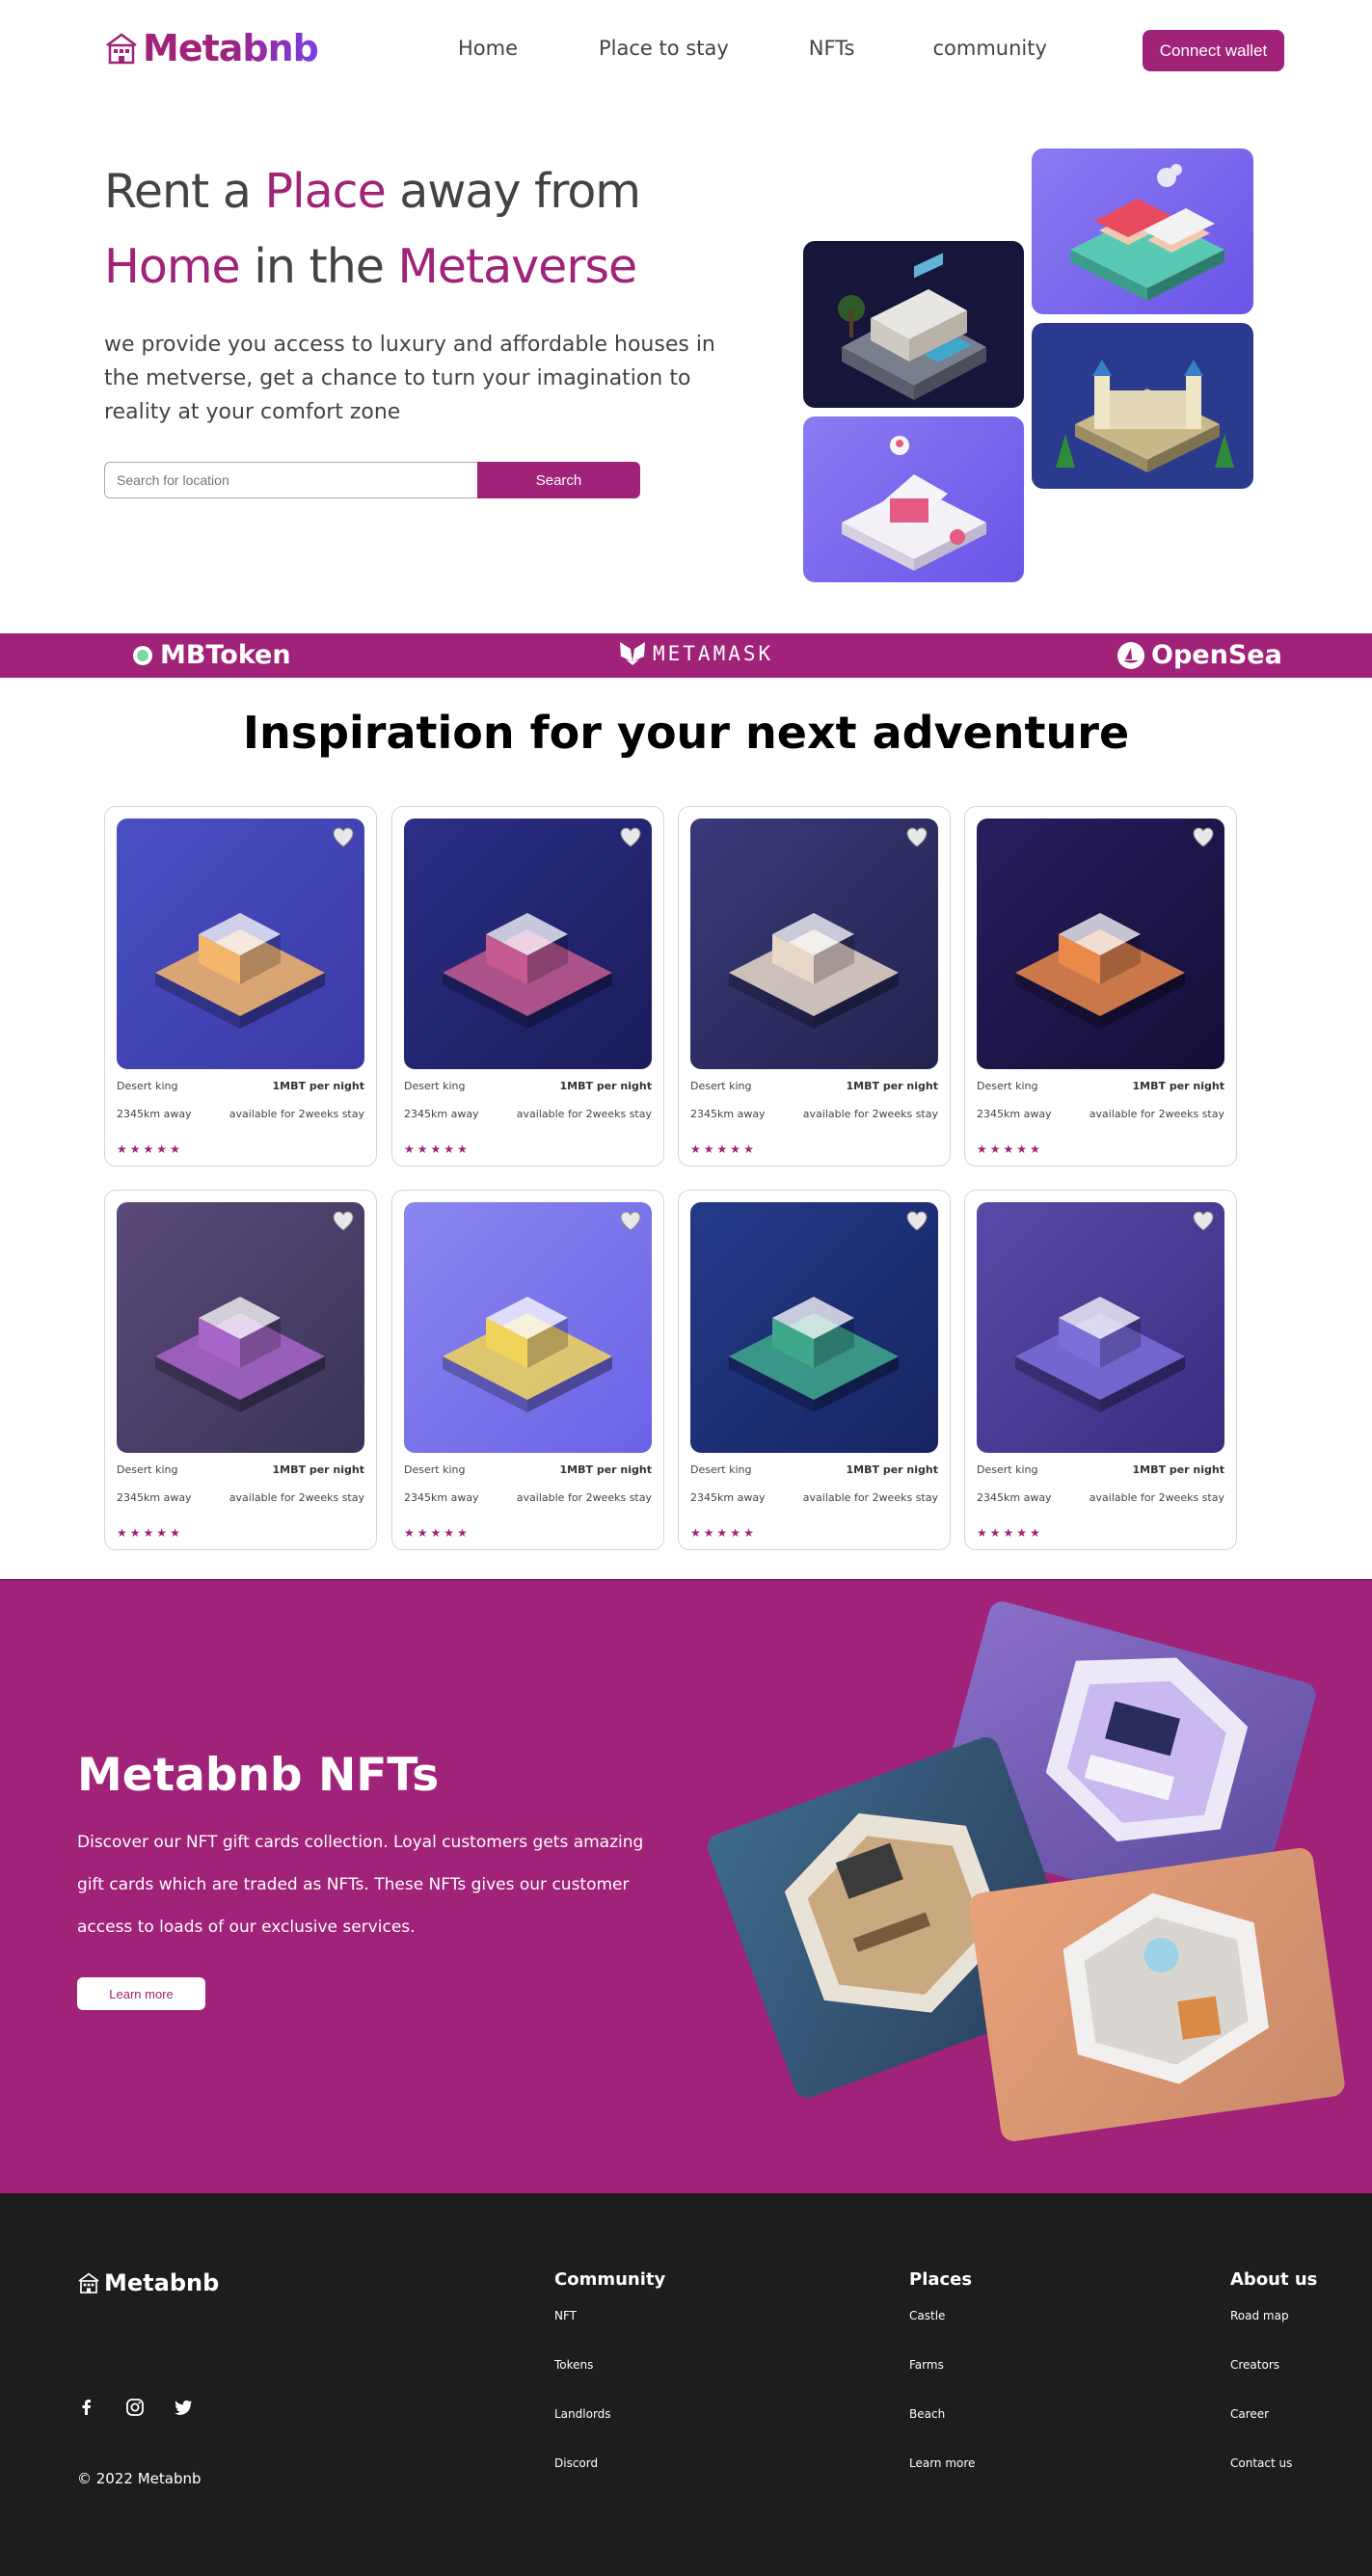 The width and height of the screenshot is (1372, 2576). Describe the element at coordinates (752, 49) in the screenshot. I see `nav-links: Home Place to stay NFTs community` at that location.